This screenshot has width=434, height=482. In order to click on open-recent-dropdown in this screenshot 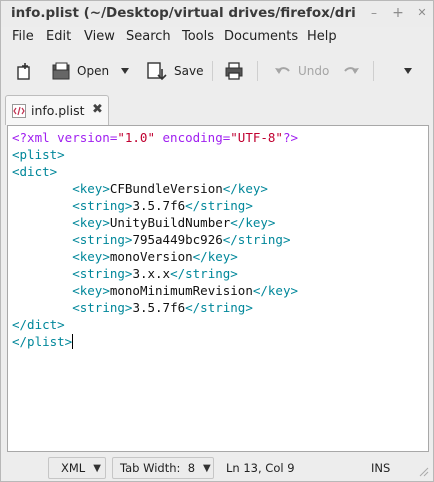, I will do `click(125, 71)`.